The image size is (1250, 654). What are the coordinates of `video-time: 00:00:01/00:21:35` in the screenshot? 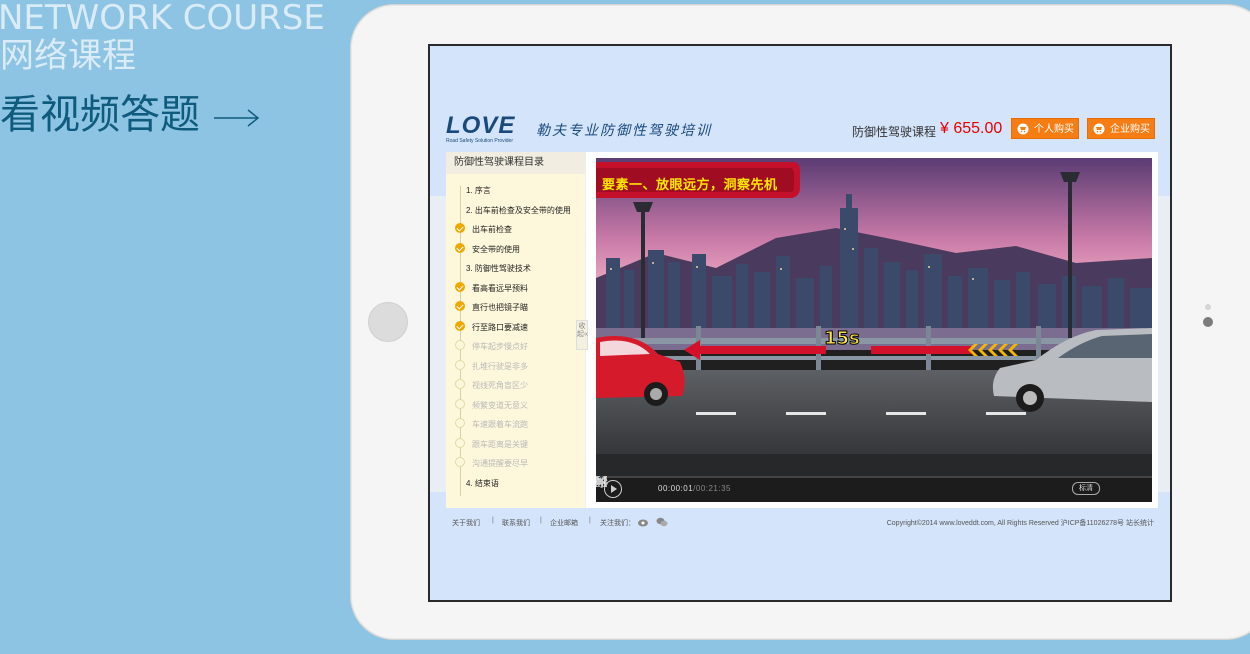 It's located at (694, 488).